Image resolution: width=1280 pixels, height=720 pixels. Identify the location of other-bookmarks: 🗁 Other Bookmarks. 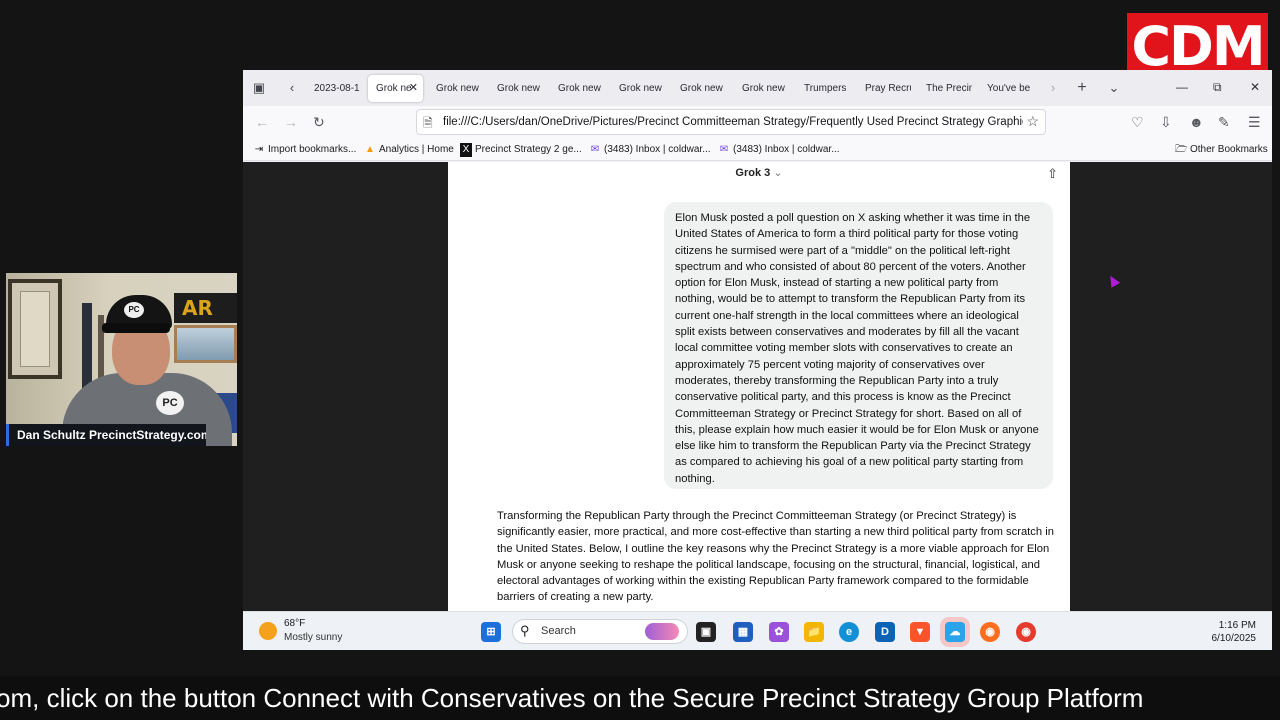
(1221, 150).